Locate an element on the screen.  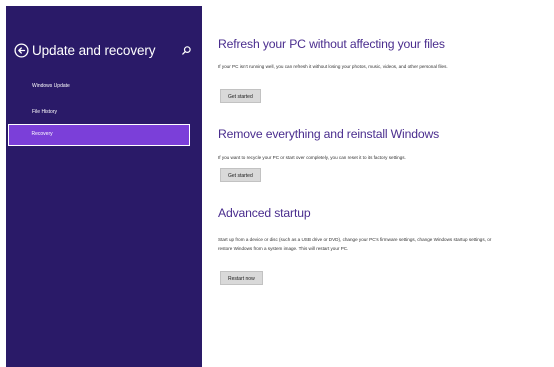
sidebar-item-windows-update: Windows Update is located at coordinates (99, 86).